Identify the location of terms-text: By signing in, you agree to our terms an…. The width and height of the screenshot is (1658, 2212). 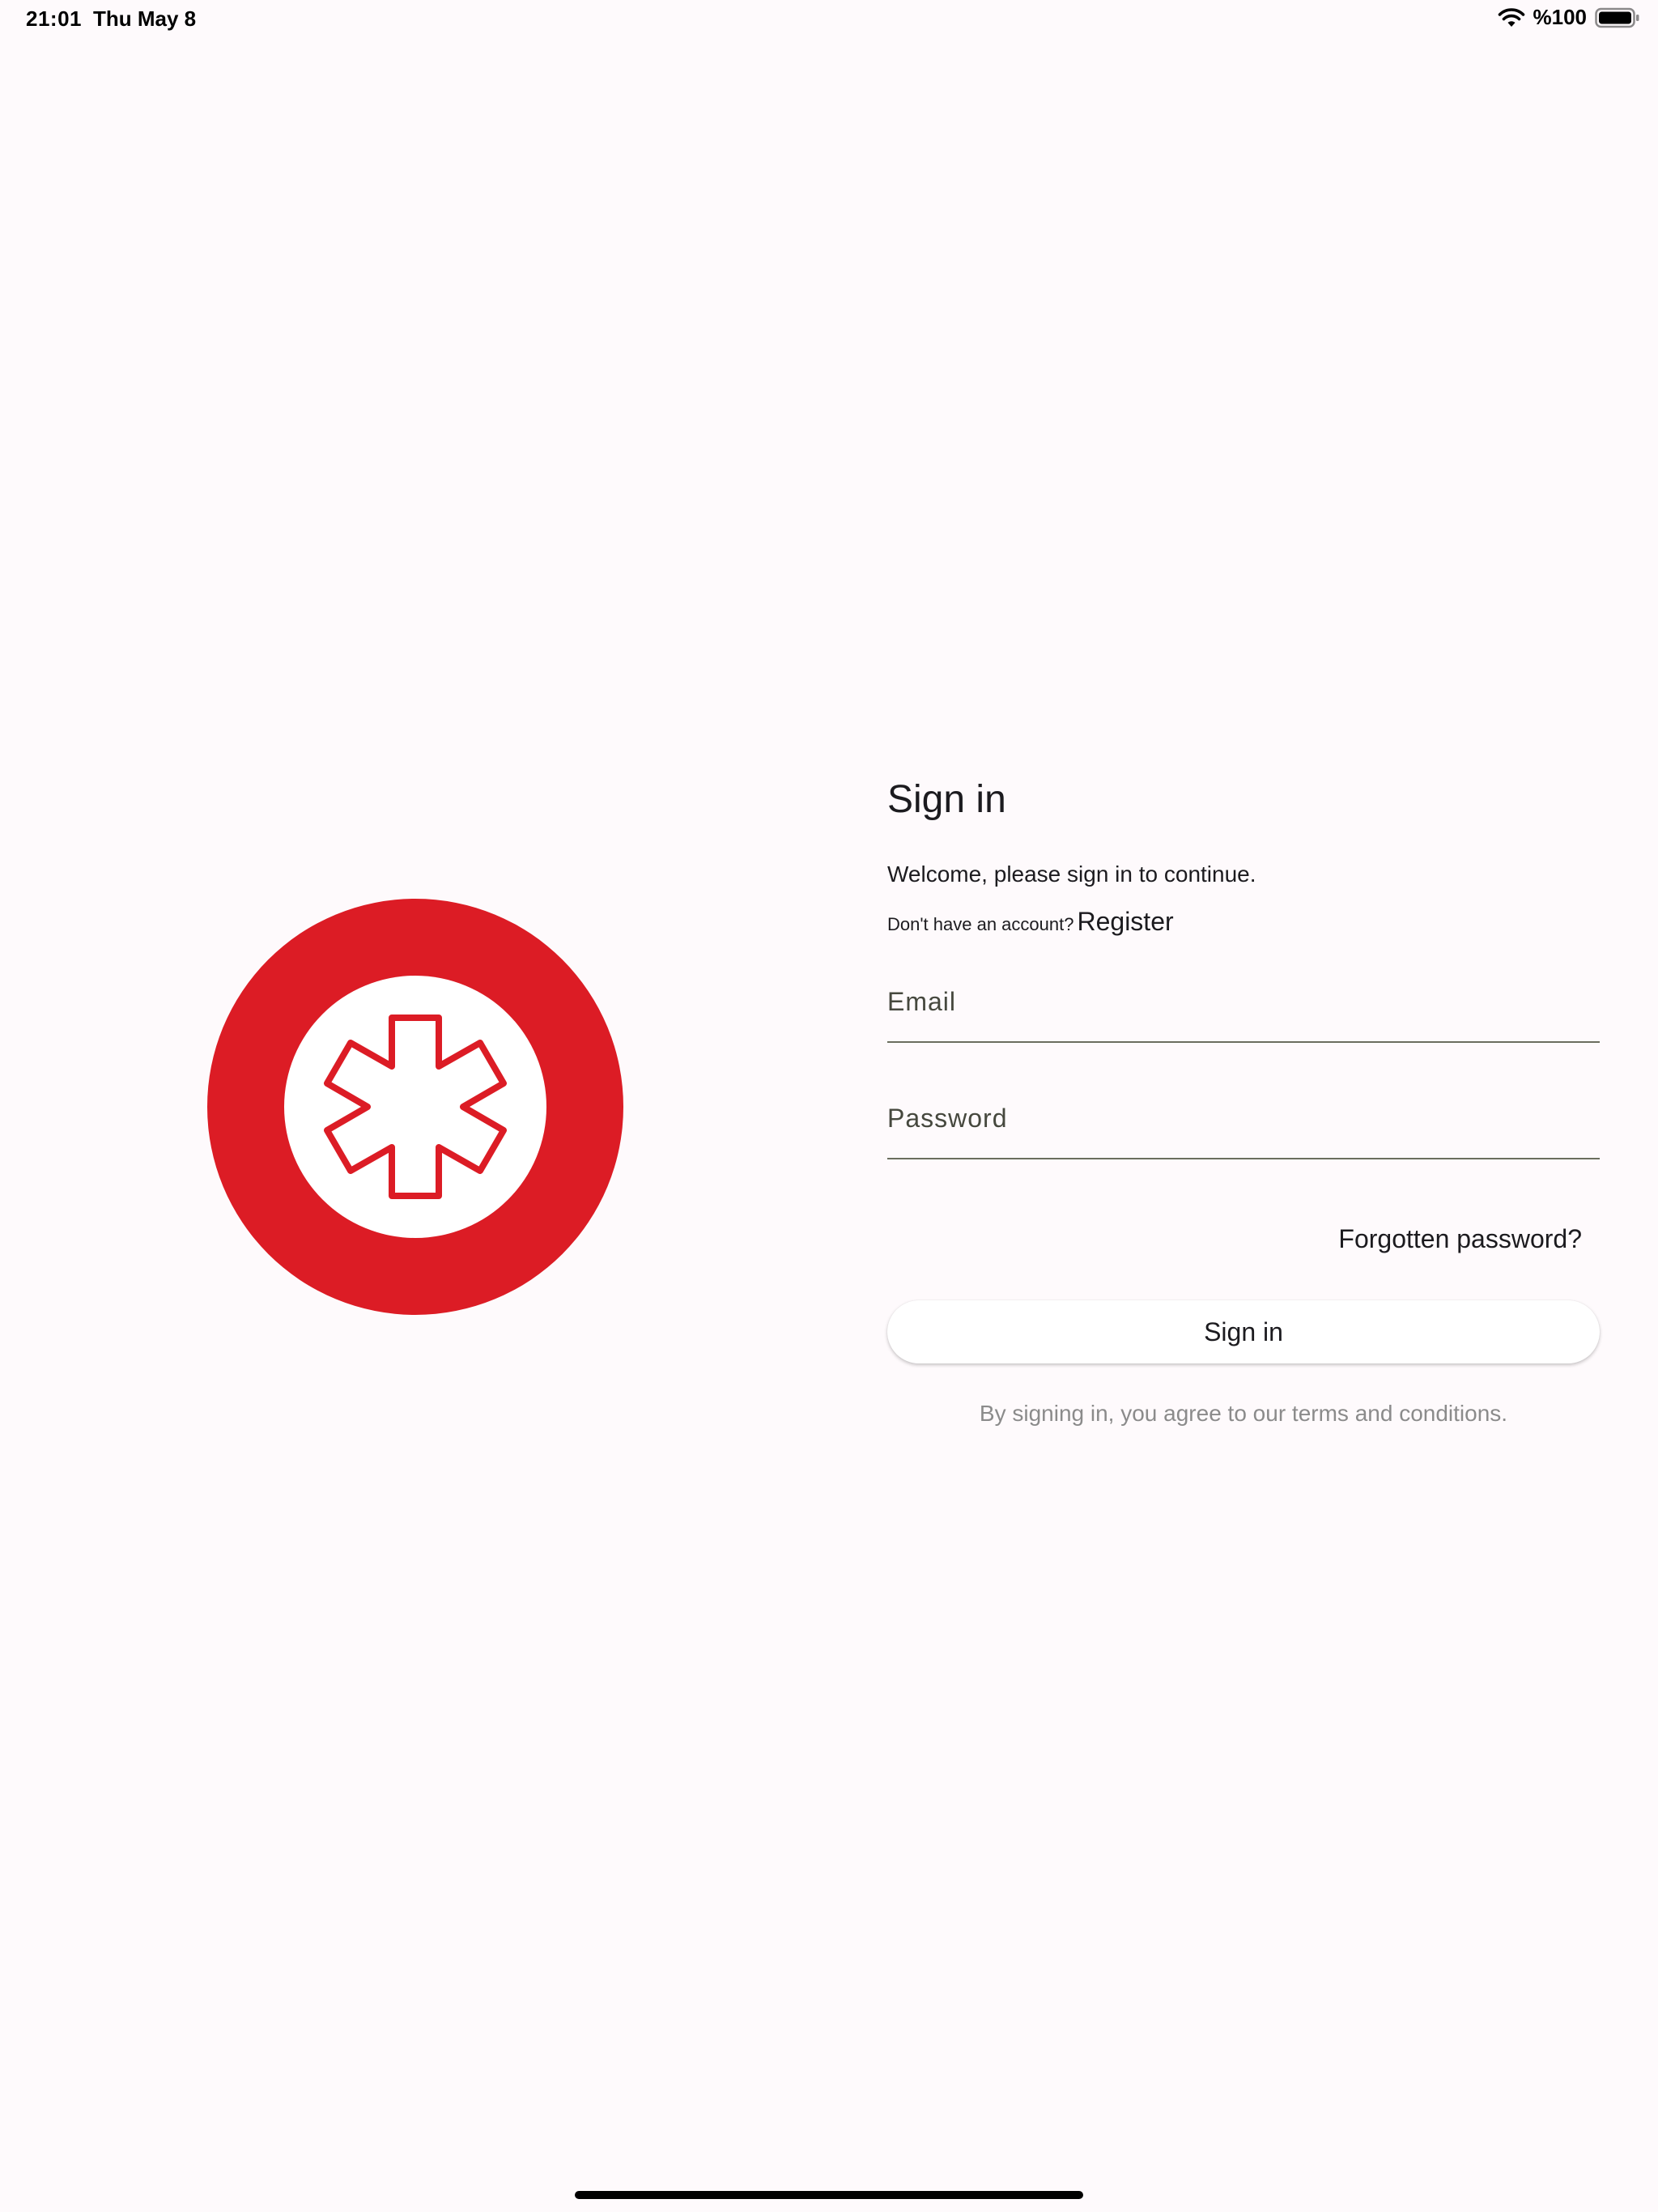
(1243, 1414).